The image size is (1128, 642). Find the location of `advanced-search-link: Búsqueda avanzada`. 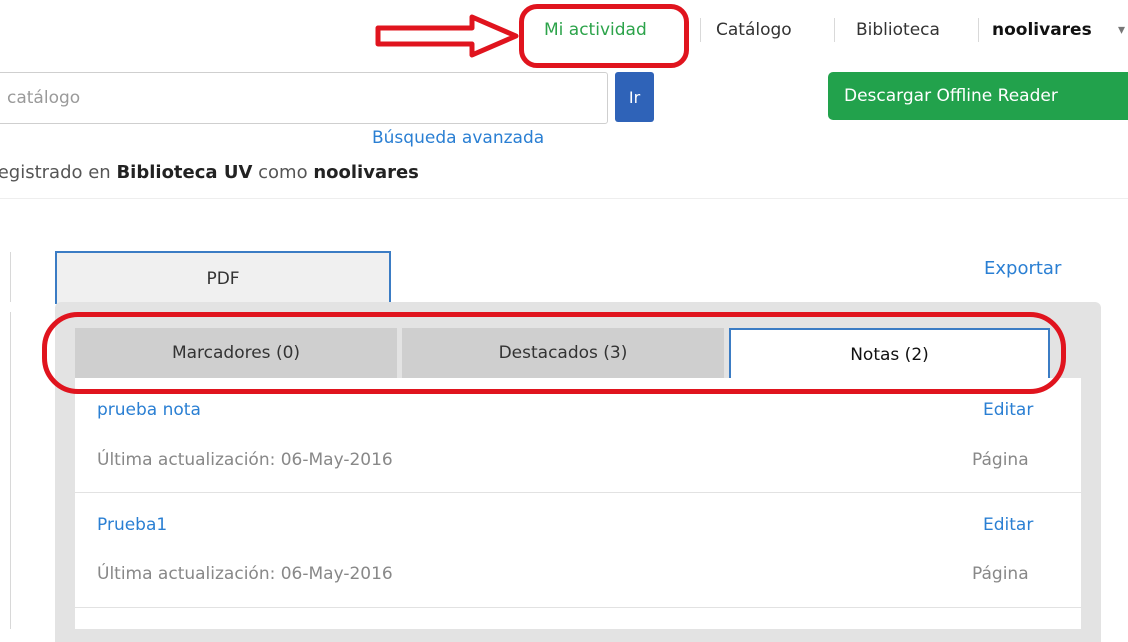

advanced-search-link: Búsqueda avanzada is located at coordinates (458, 138).